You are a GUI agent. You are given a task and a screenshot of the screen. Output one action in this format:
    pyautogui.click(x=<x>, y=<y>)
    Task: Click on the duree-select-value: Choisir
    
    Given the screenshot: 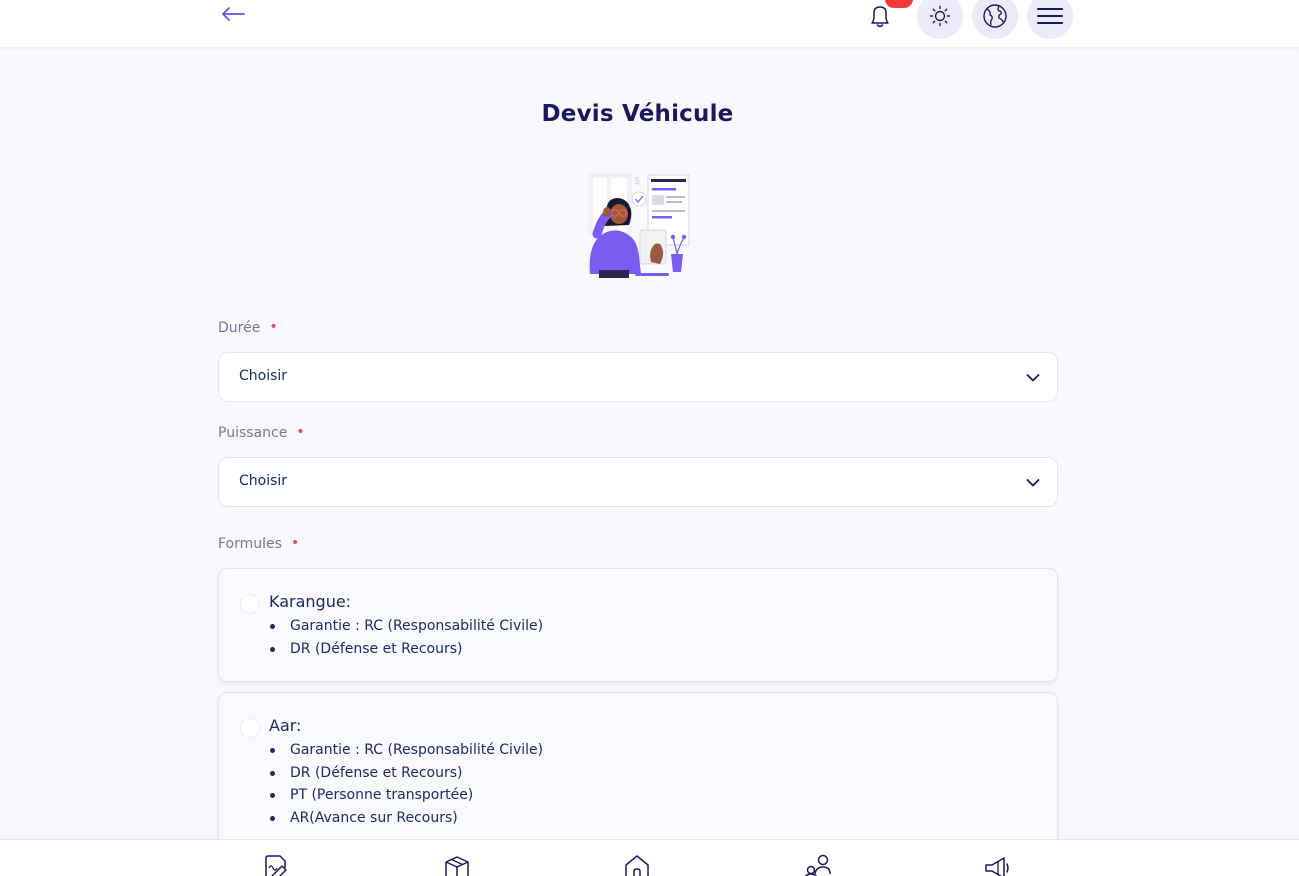 What is the action you would take?
    pyautogui.click(x=263, y=376)
    